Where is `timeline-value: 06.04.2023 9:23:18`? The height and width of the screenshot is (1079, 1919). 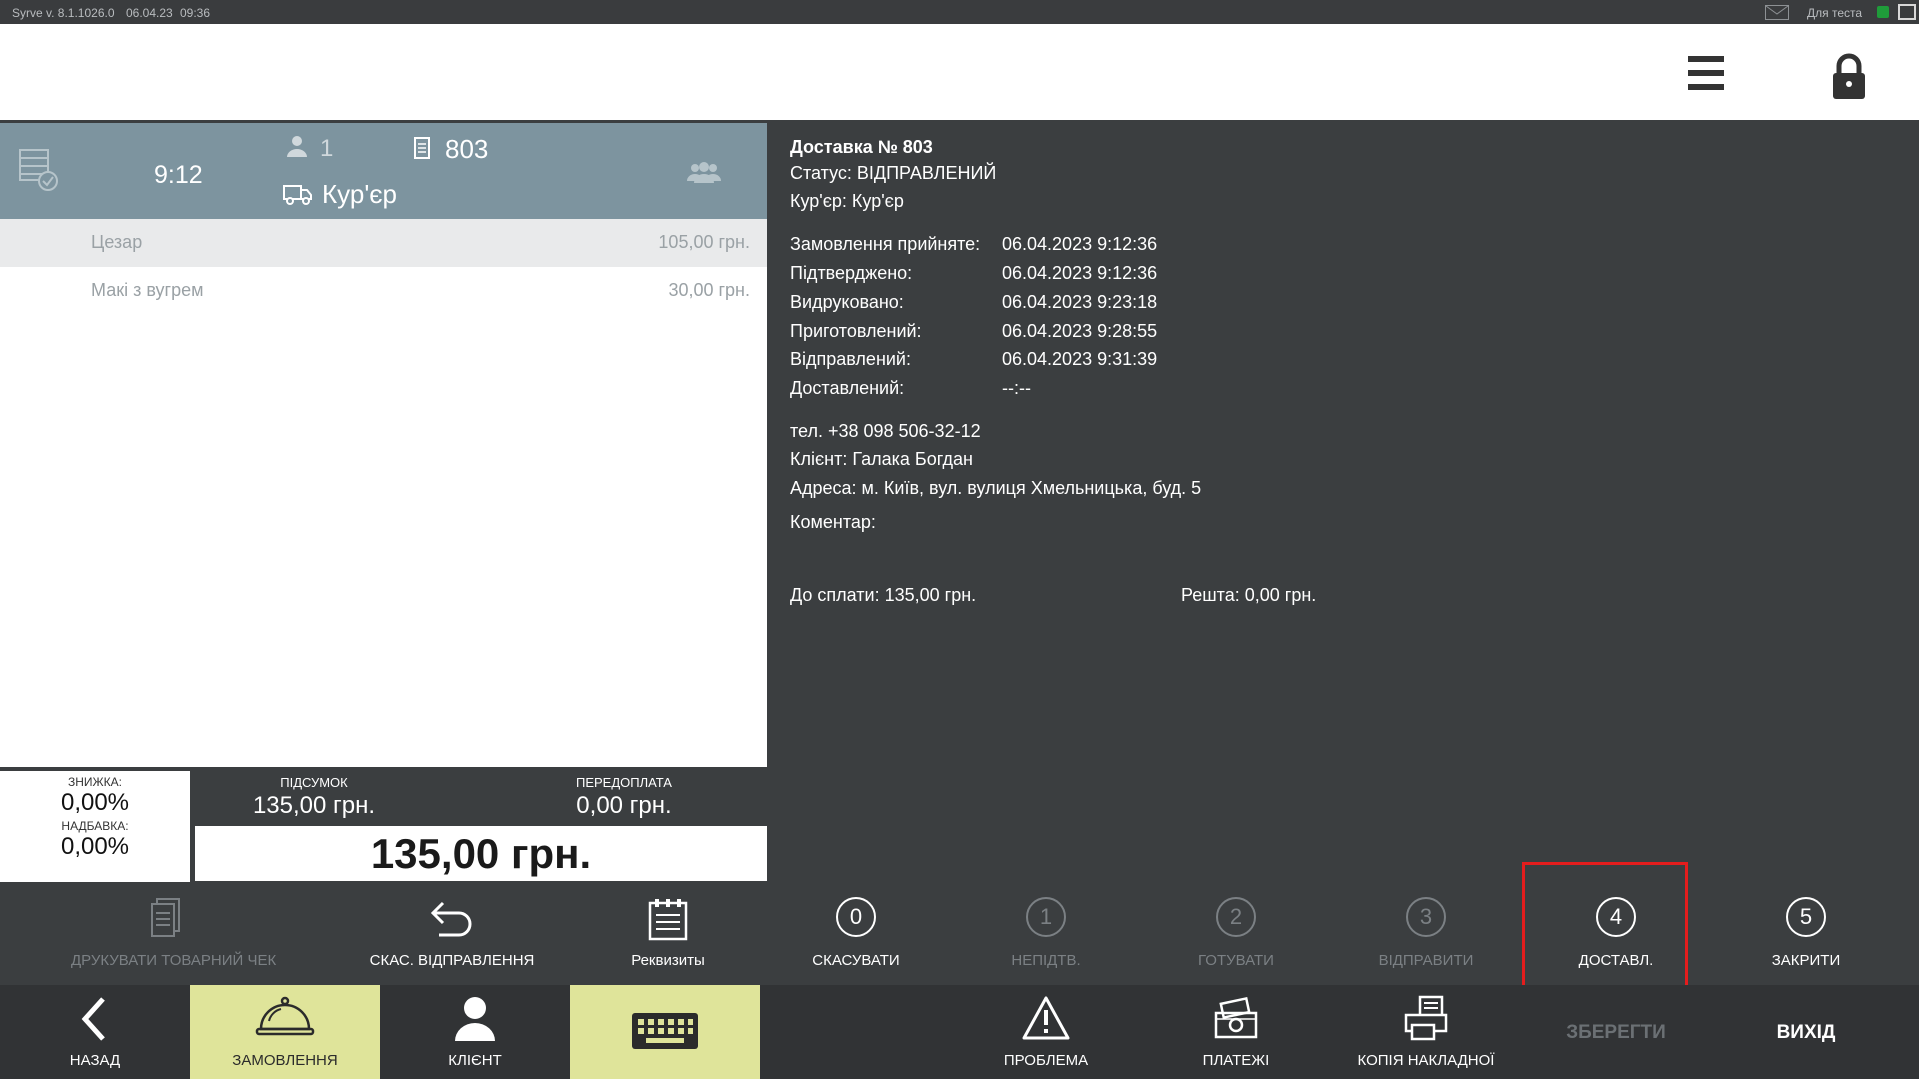
timeline-value: 06.04.2023 9:23:18 is located at coordinates (1080, 302).